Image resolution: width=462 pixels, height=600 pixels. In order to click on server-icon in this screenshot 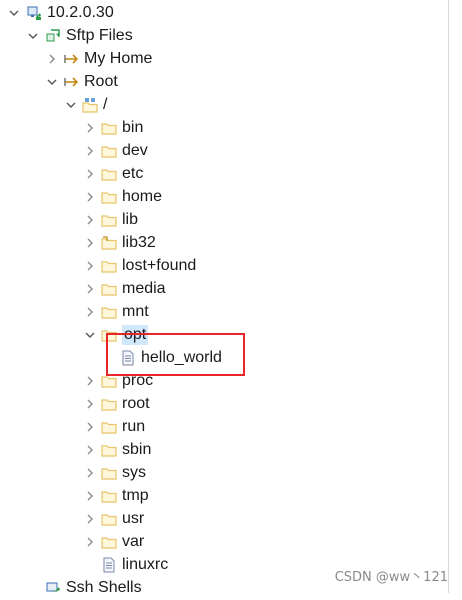, I will do `click(34, 13)`.